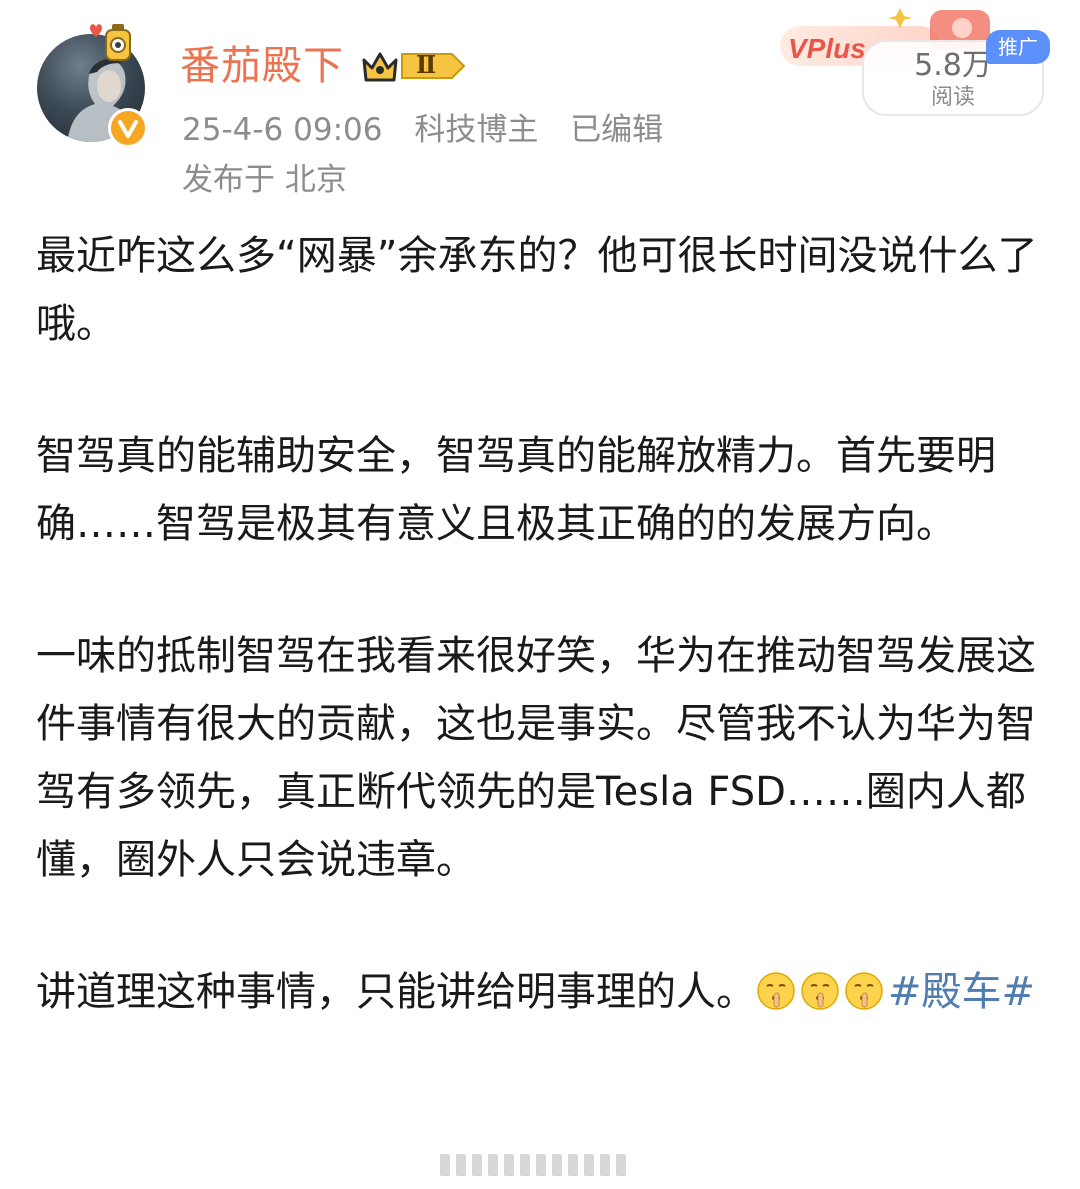  I want to click on svg-text: VPlus, so click(827, 48).